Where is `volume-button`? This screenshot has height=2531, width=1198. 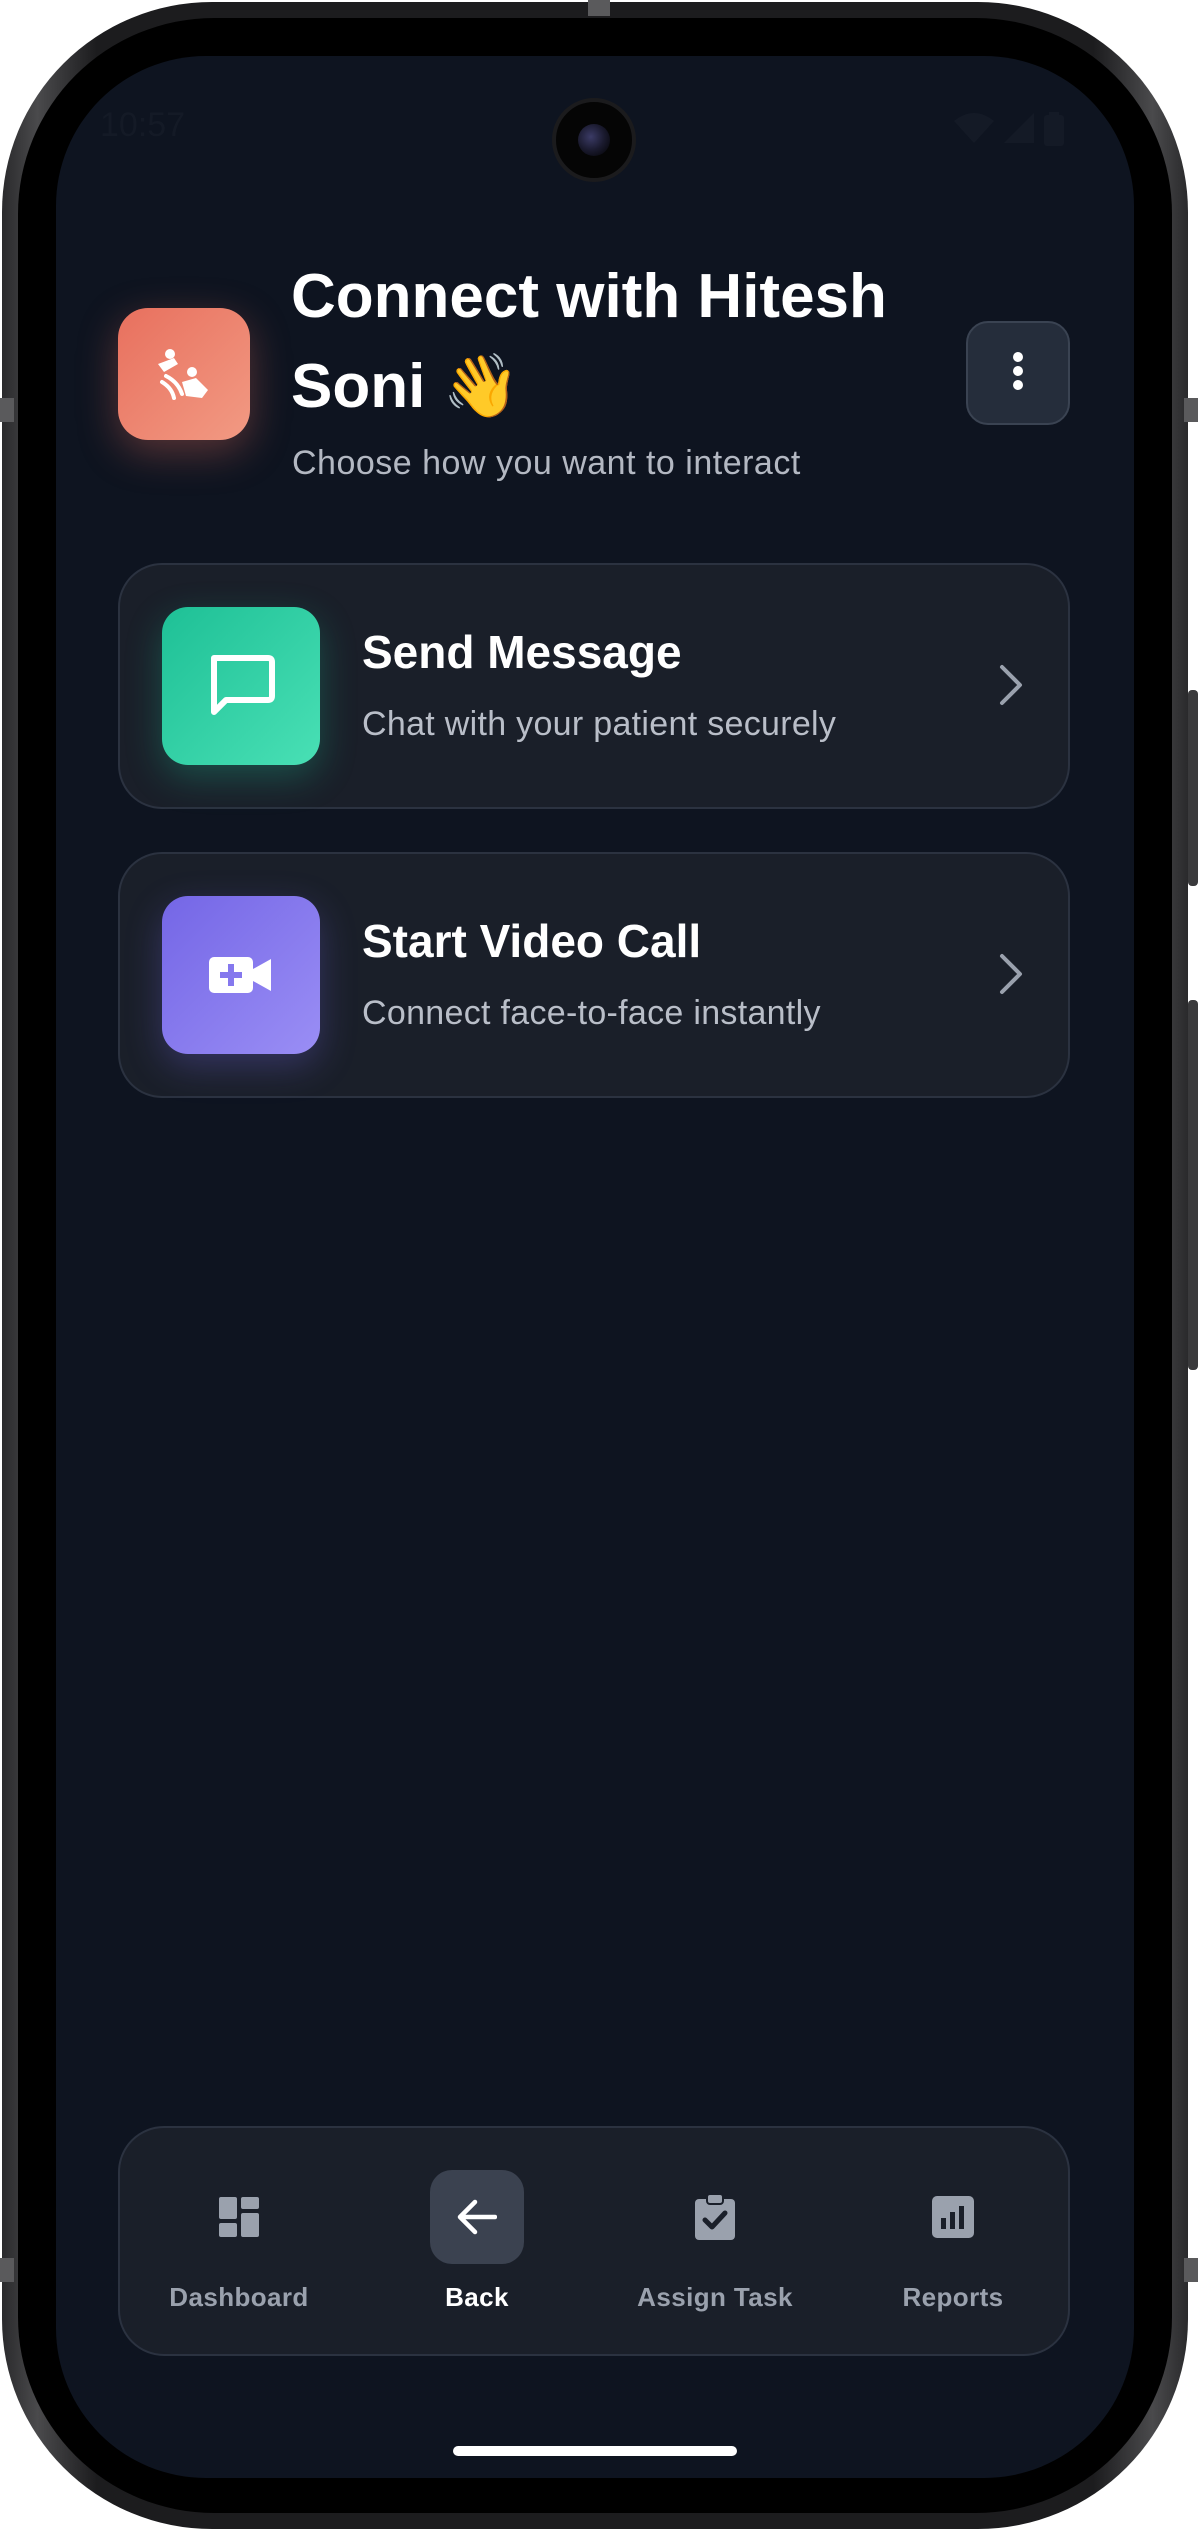
volume-button is located at coordinates (1193, 788).